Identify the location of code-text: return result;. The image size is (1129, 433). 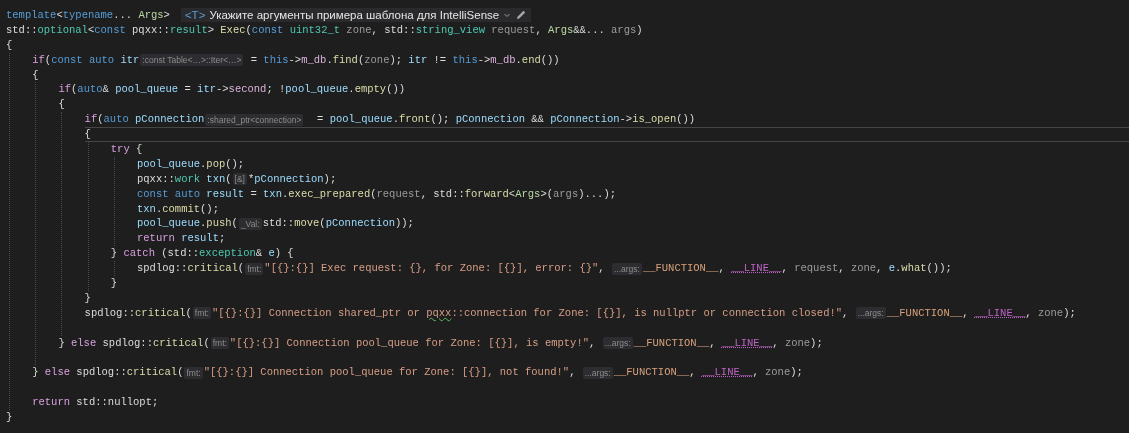
(181, 239).